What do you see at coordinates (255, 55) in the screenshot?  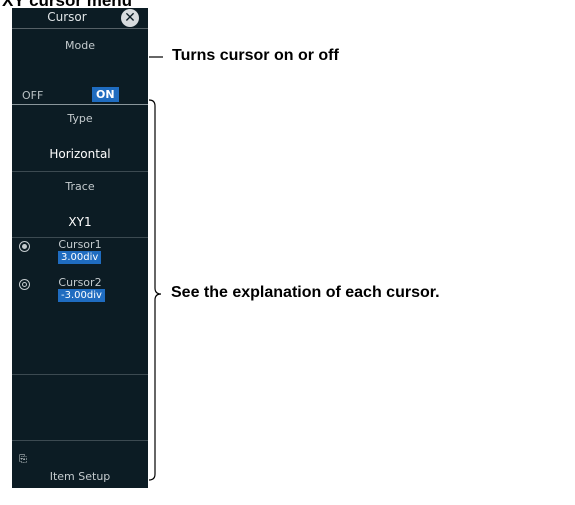 I see `mode-callout: Turns cursor on or off` at bounding box center [255, 55].